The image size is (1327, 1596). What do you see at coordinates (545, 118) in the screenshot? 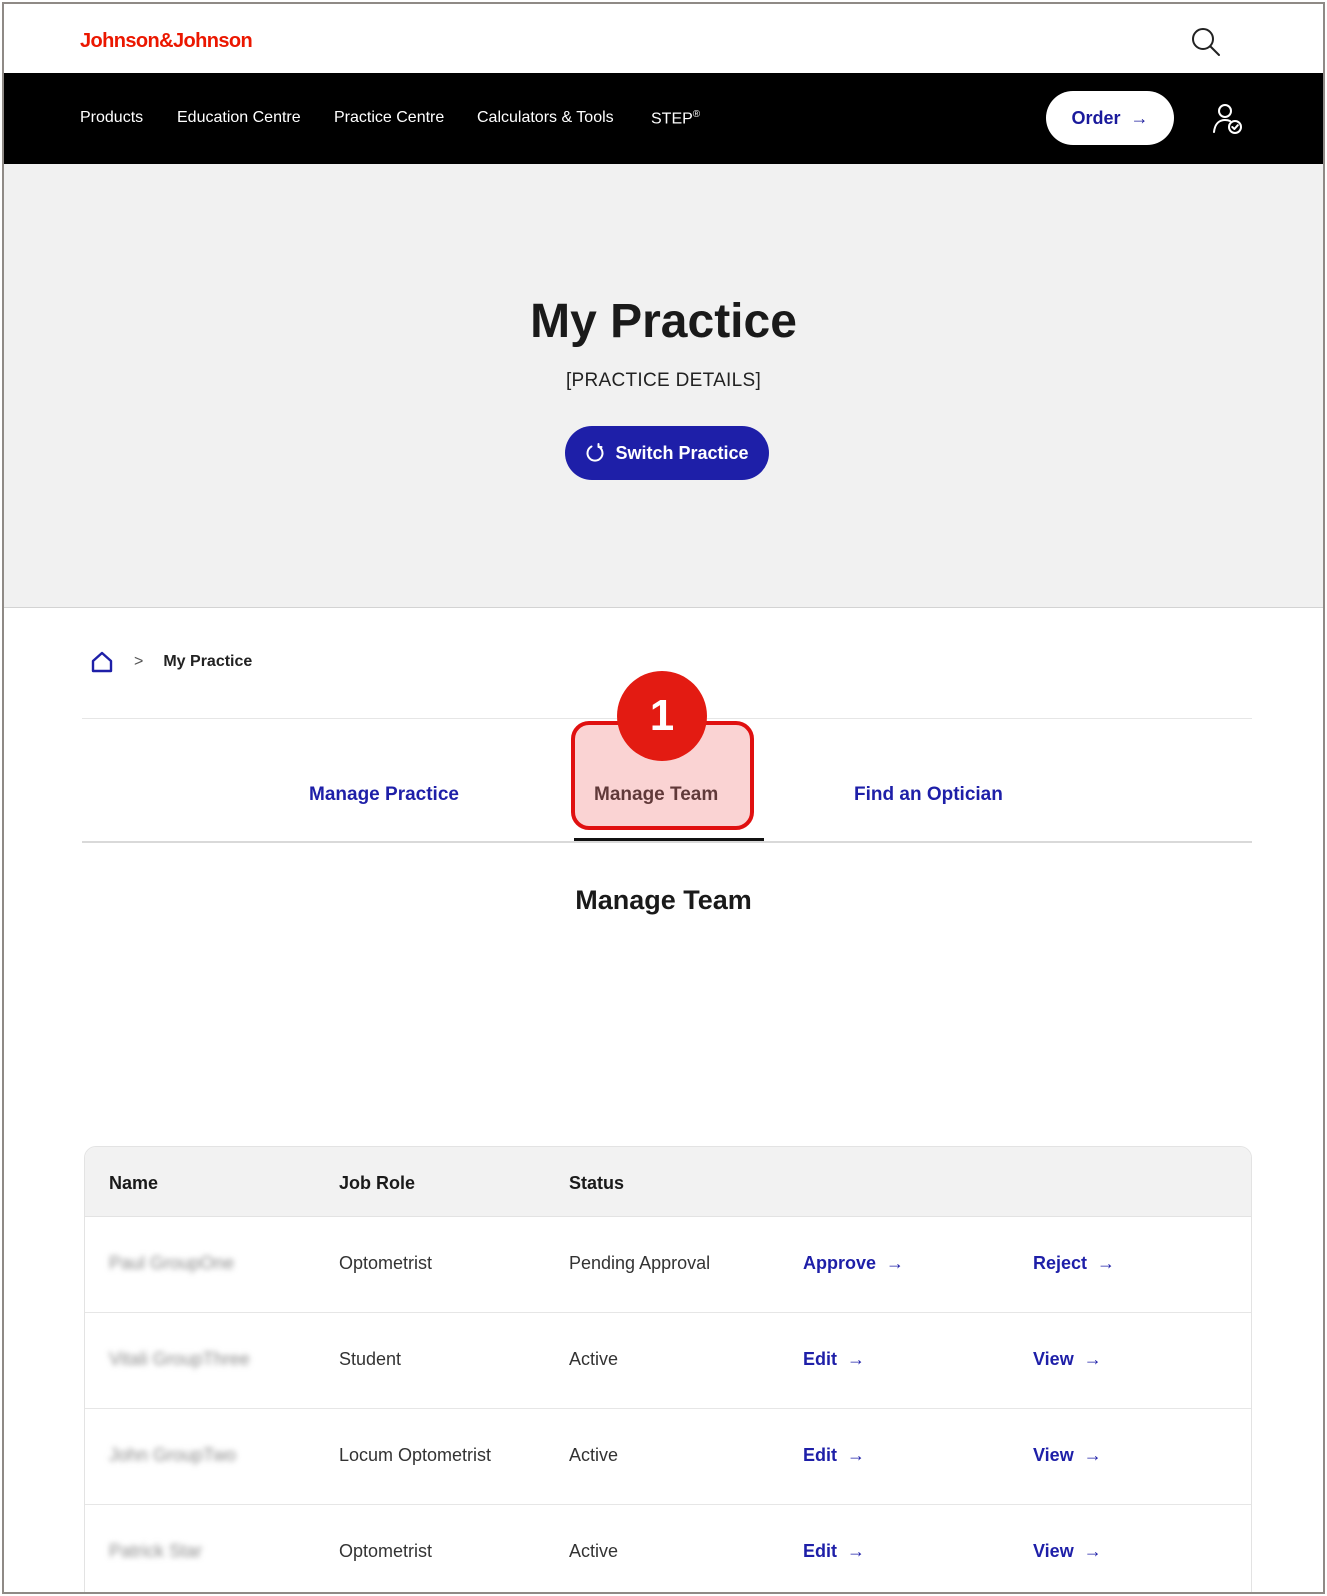
I see `nav-calculators-tools: Calculators & Tools` at bounding box center [545, 118].